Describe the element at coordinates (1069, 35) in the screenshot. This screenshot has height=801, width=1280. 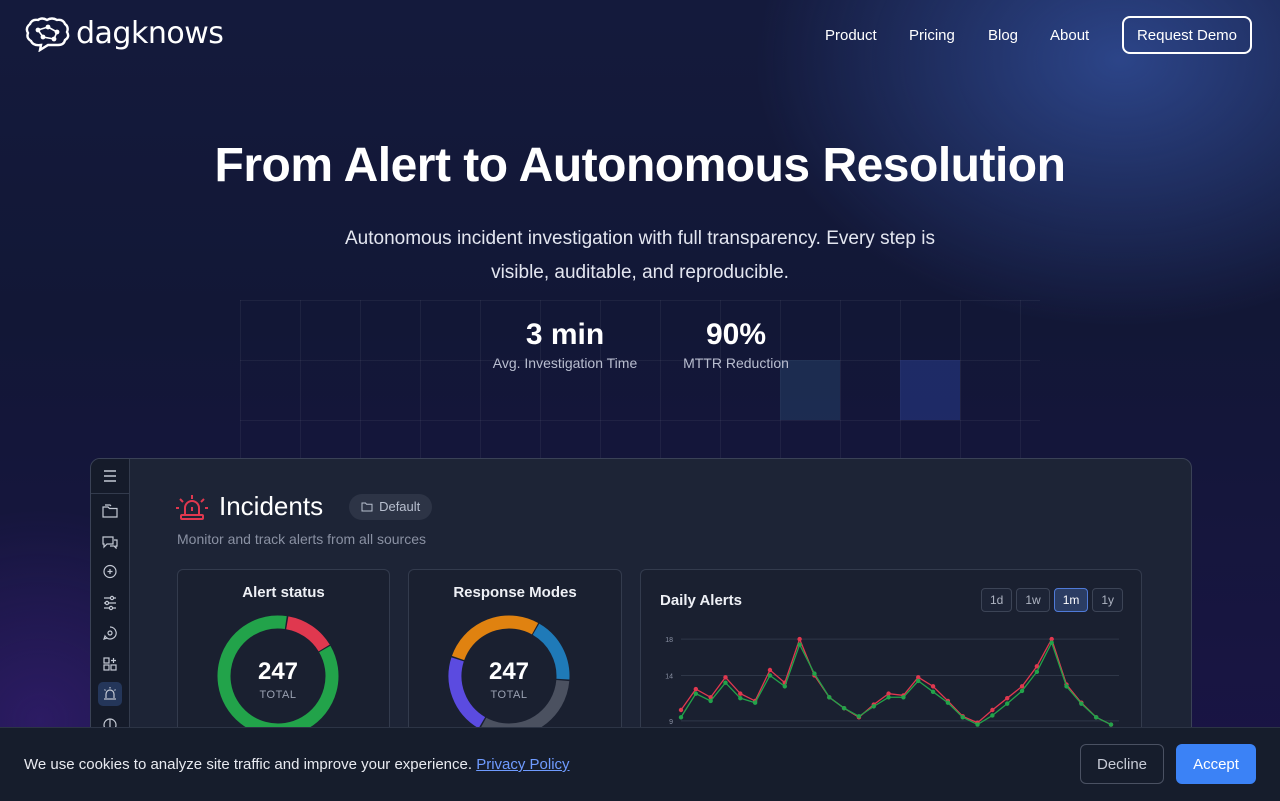
I see `nav-link-about: About` at that location.